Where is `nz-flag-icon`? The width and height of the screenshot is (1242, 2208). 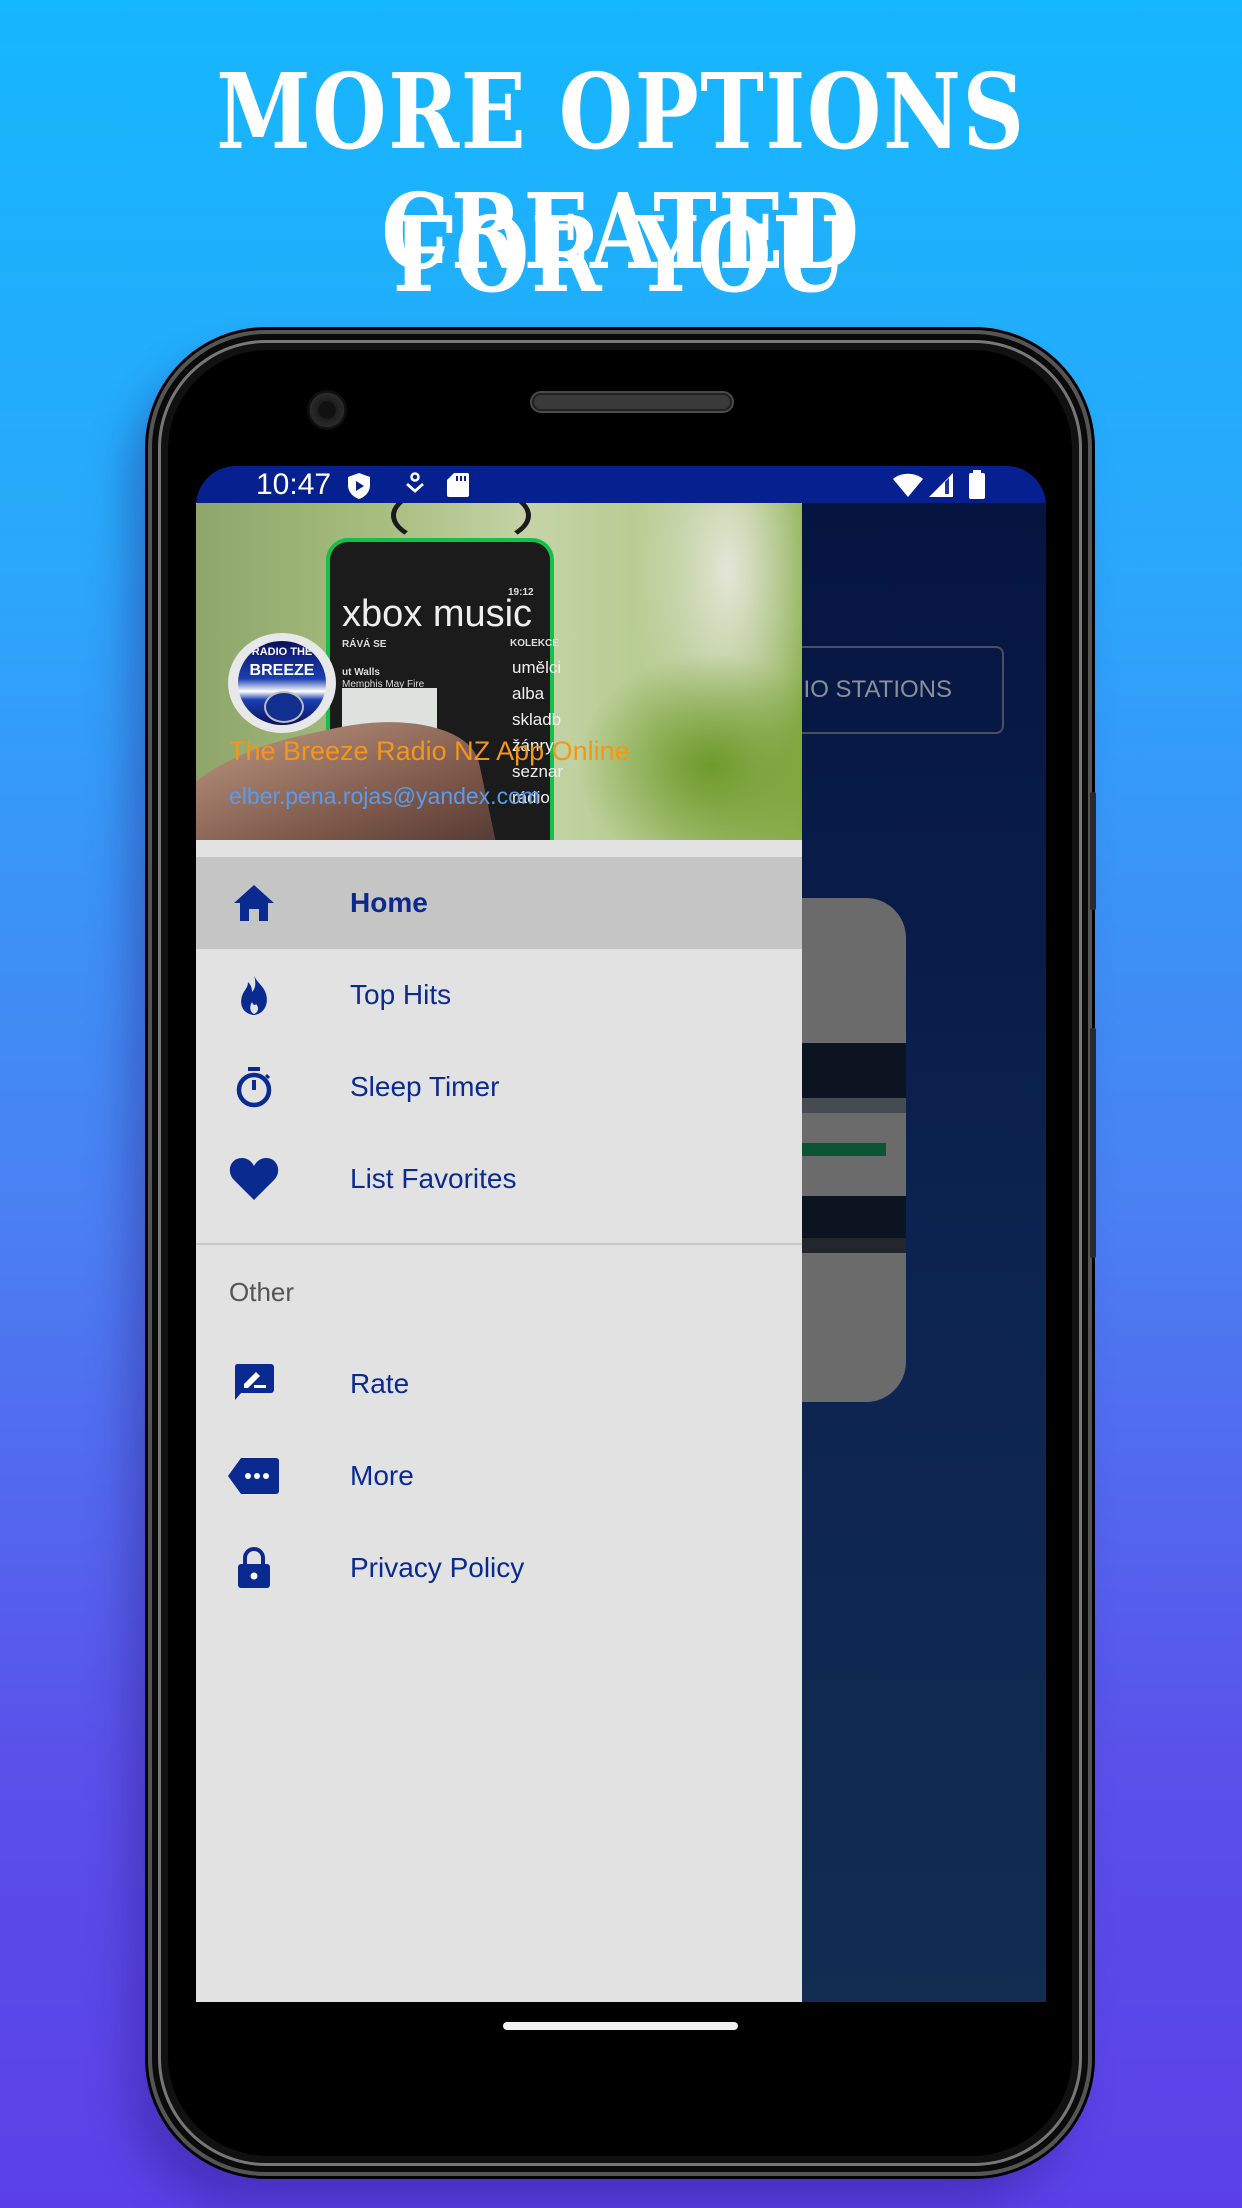
nz-flag-icon is located at coordinates (284, 707).